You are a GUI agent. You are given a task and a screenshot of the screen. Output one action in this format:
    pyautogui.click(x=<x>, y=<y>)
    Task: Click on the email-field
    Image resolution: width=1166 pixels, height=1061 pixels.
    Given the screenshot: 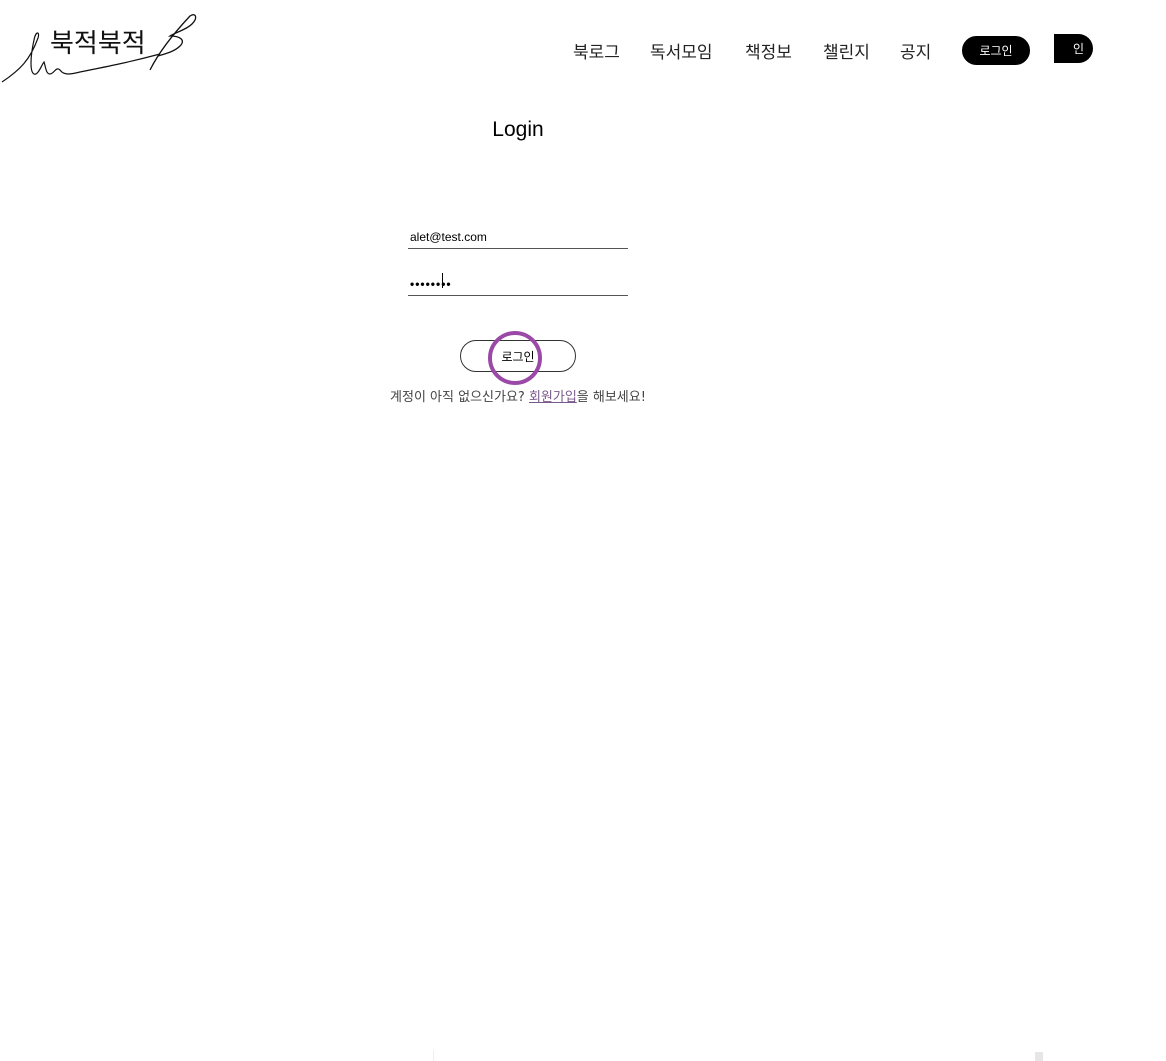 What is the action you would take?
    pyautogui.click(x=518, y=237)
    